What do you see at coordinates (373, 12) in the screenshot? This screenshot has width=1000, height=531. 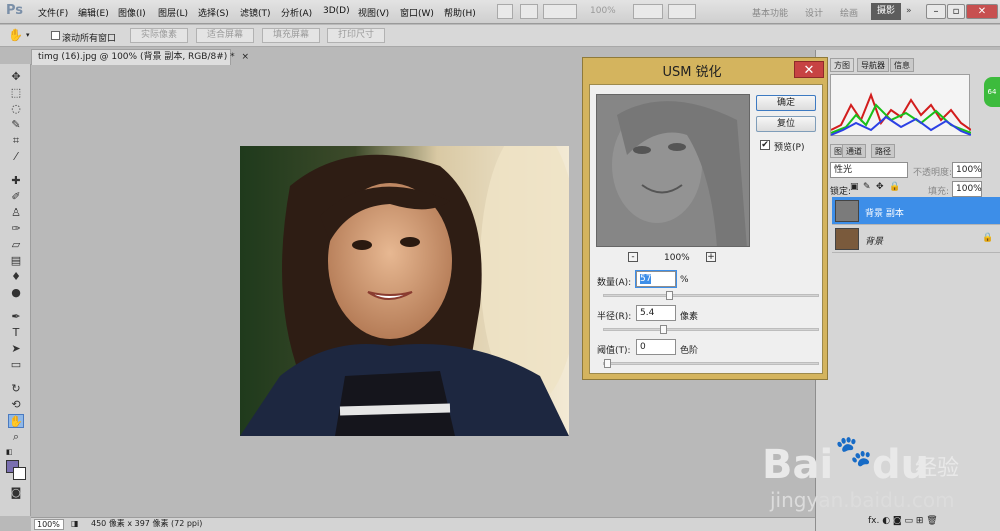 I see `menu-view: 视图(V)` at bounding box center [373, 12].